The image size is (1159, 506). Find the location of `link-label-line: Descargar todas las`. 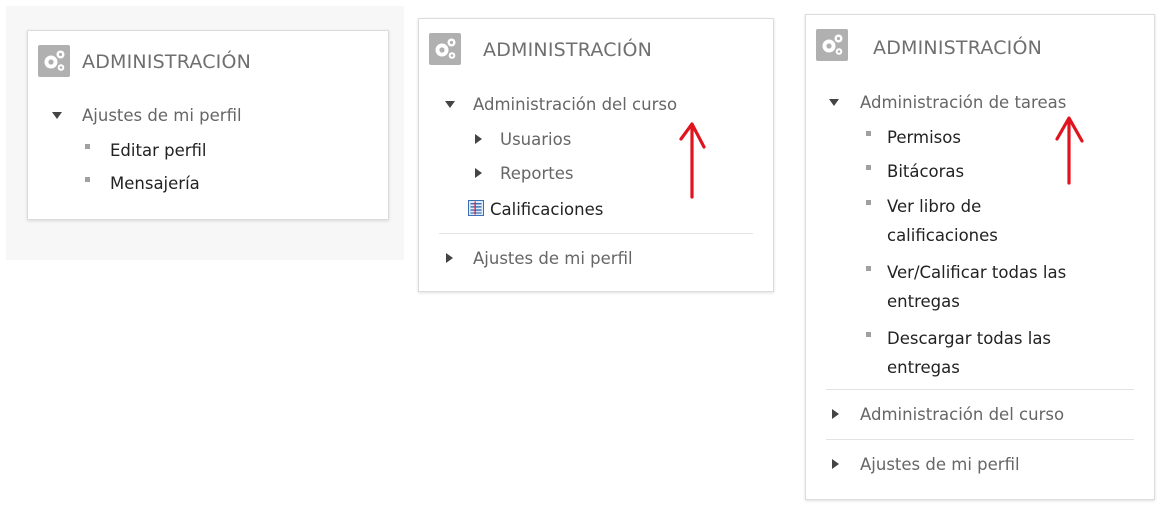

link-label-line: Descargar todas las is located at coordinates (969, 338).